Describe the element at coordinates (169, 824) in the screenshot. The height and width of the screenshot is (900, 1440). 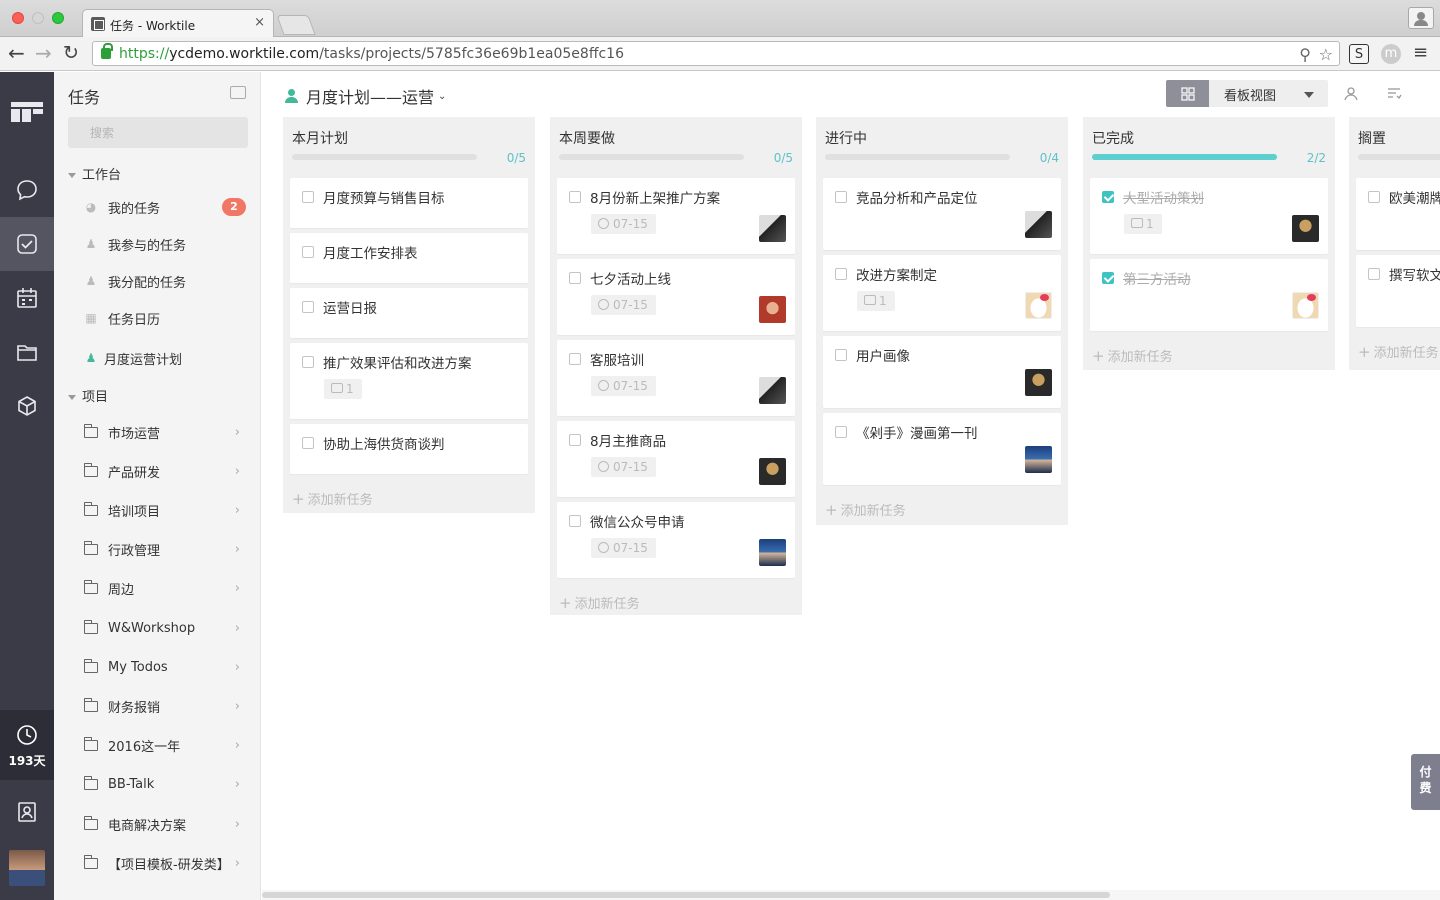
I see `sidebar-item-project: 电商解决方案 ›` at that location.